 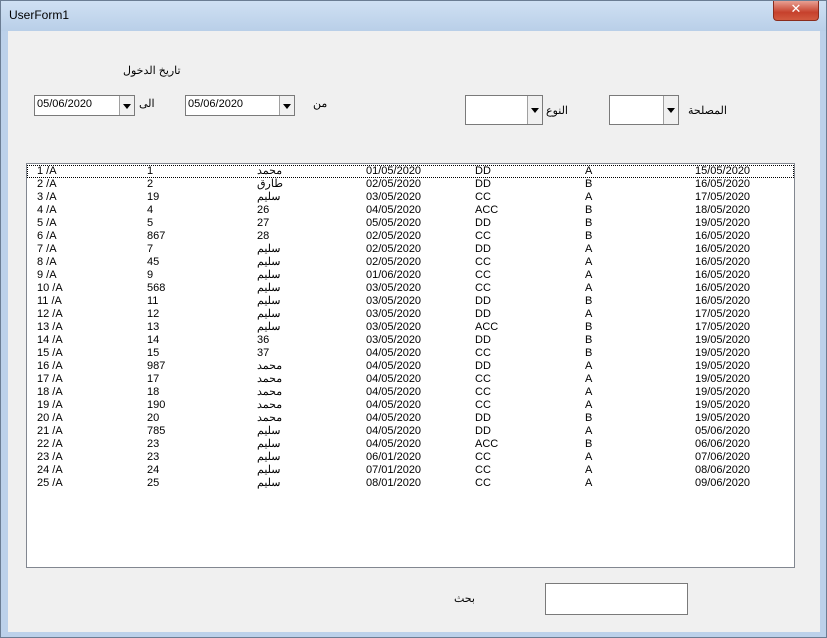 What do you see at coordinates (156, 431) in the screenshot?
I see `col-number: 785` at bounding box center [156, 431].